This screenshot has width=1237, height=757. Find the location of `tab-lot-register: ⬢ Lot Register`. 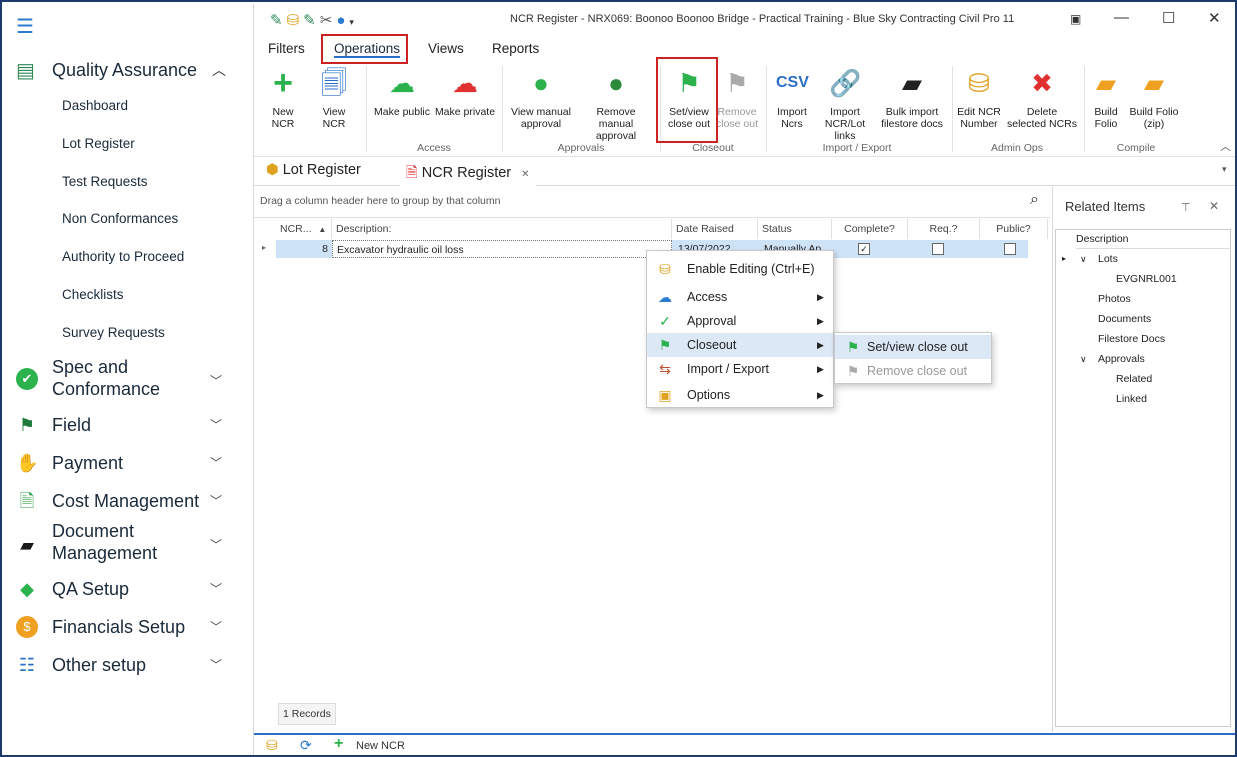

tab-lot-register: ⬢ Lot Register is located at coordinates (313, 170).